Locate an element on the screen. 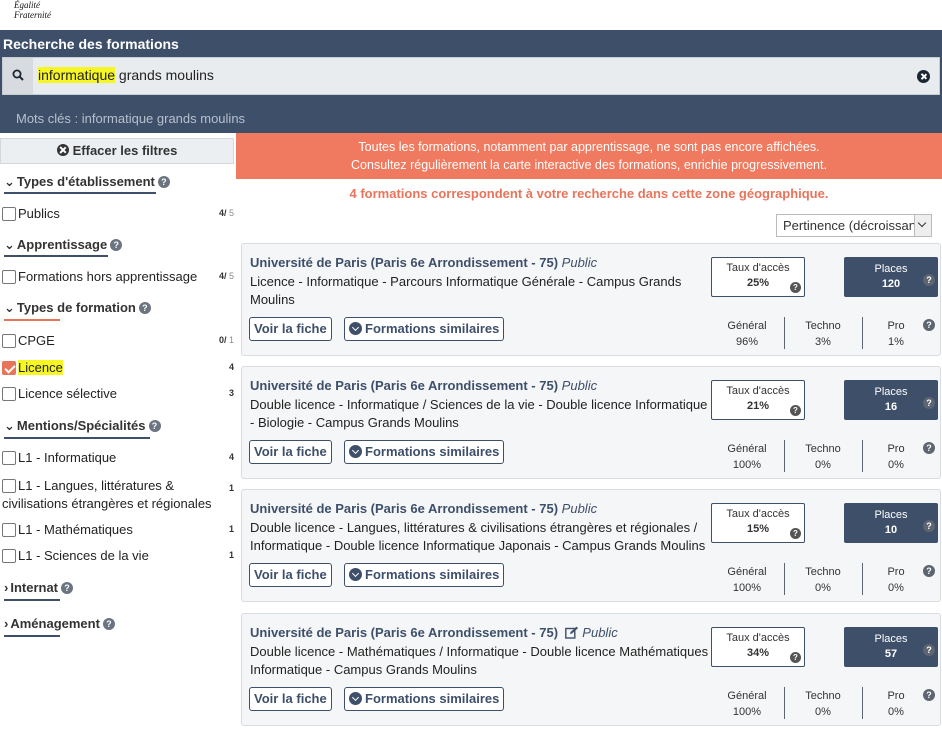 This screenshot has height=731, width=942. filter-label: Publics is located at coordinates (39, 213).